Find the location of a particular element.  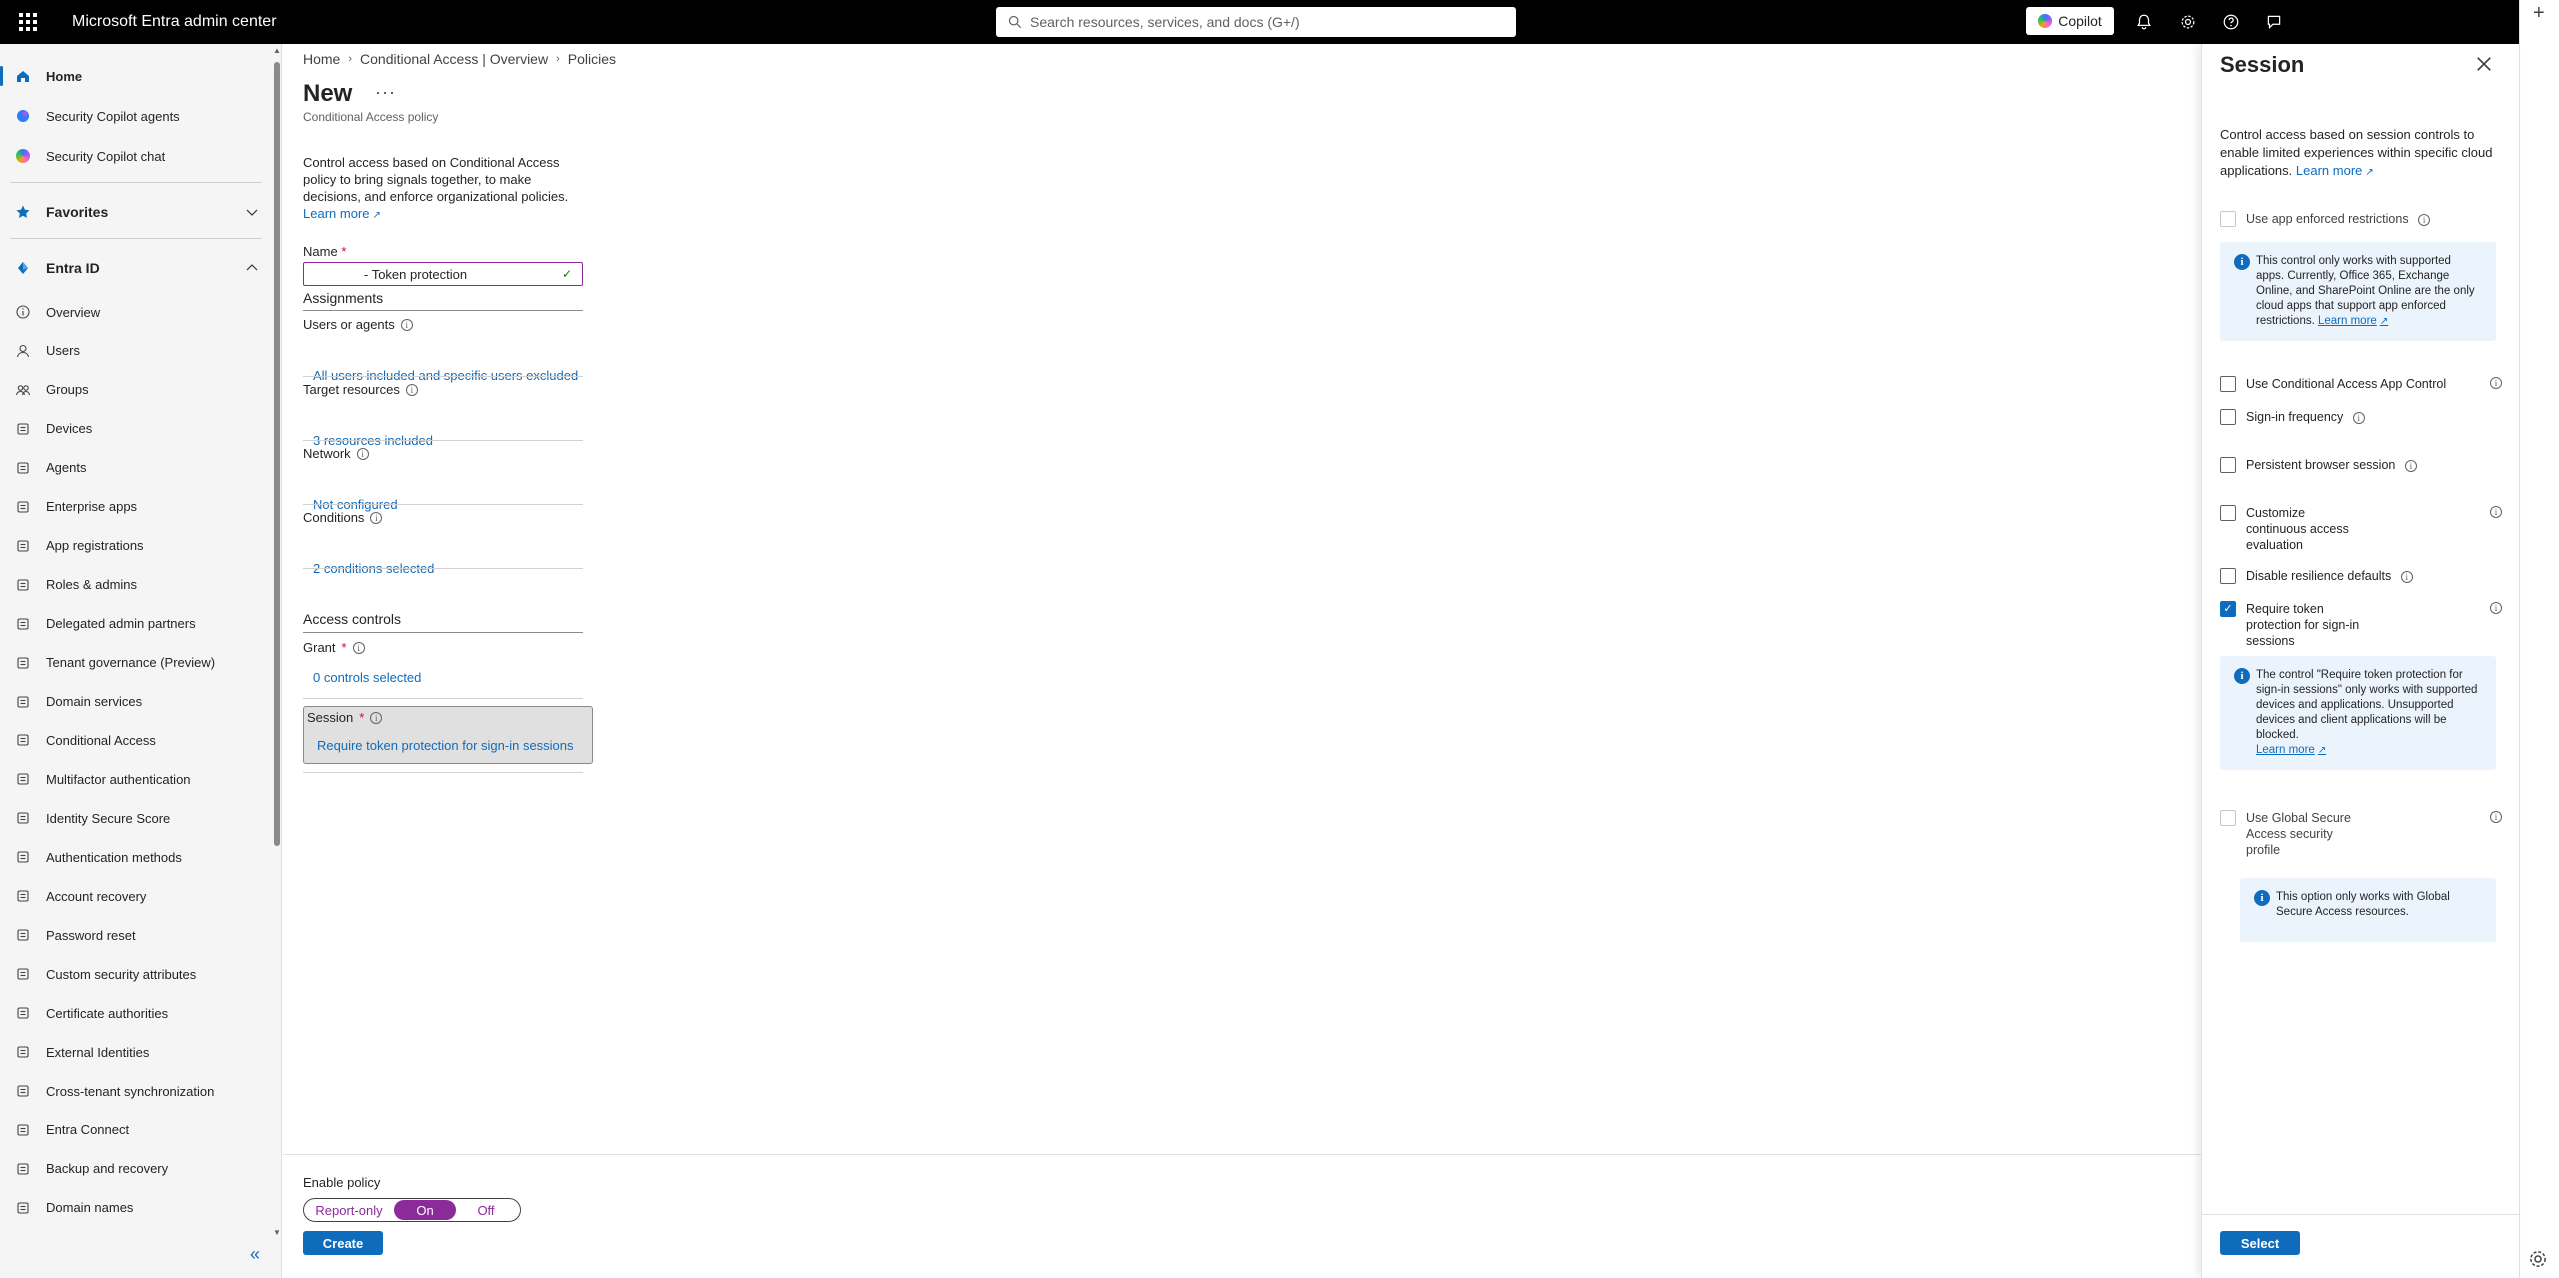

sidebar-scrollbar is located at coordinates (277, 454).